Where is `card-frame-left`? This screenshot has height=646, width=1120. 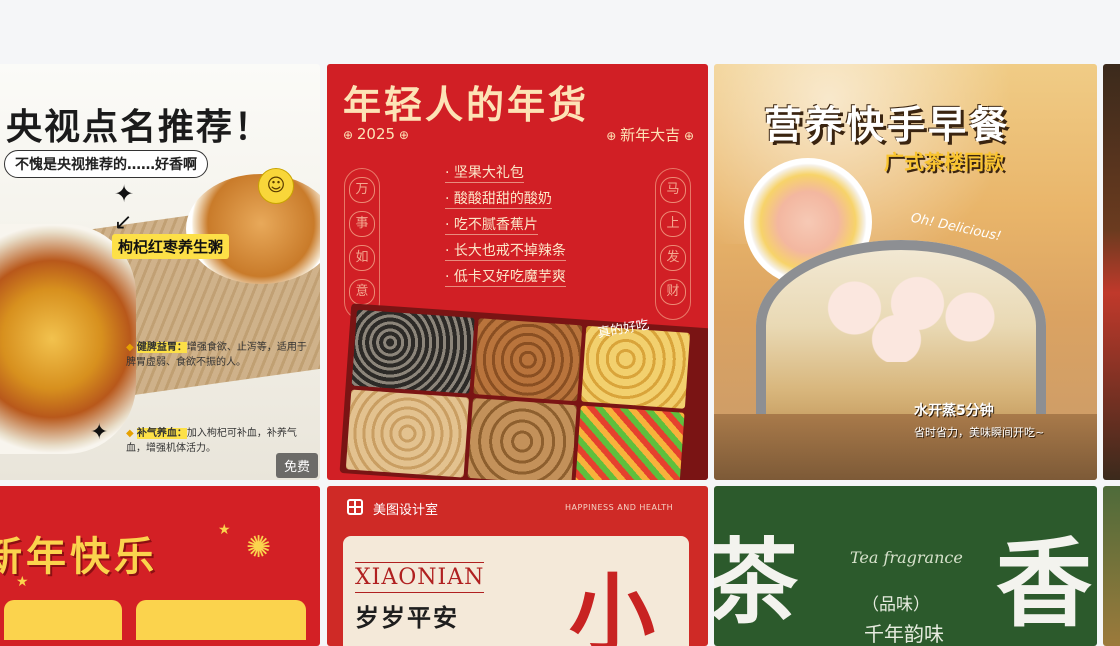
card-frame-left is located at coordinates (63, 620).